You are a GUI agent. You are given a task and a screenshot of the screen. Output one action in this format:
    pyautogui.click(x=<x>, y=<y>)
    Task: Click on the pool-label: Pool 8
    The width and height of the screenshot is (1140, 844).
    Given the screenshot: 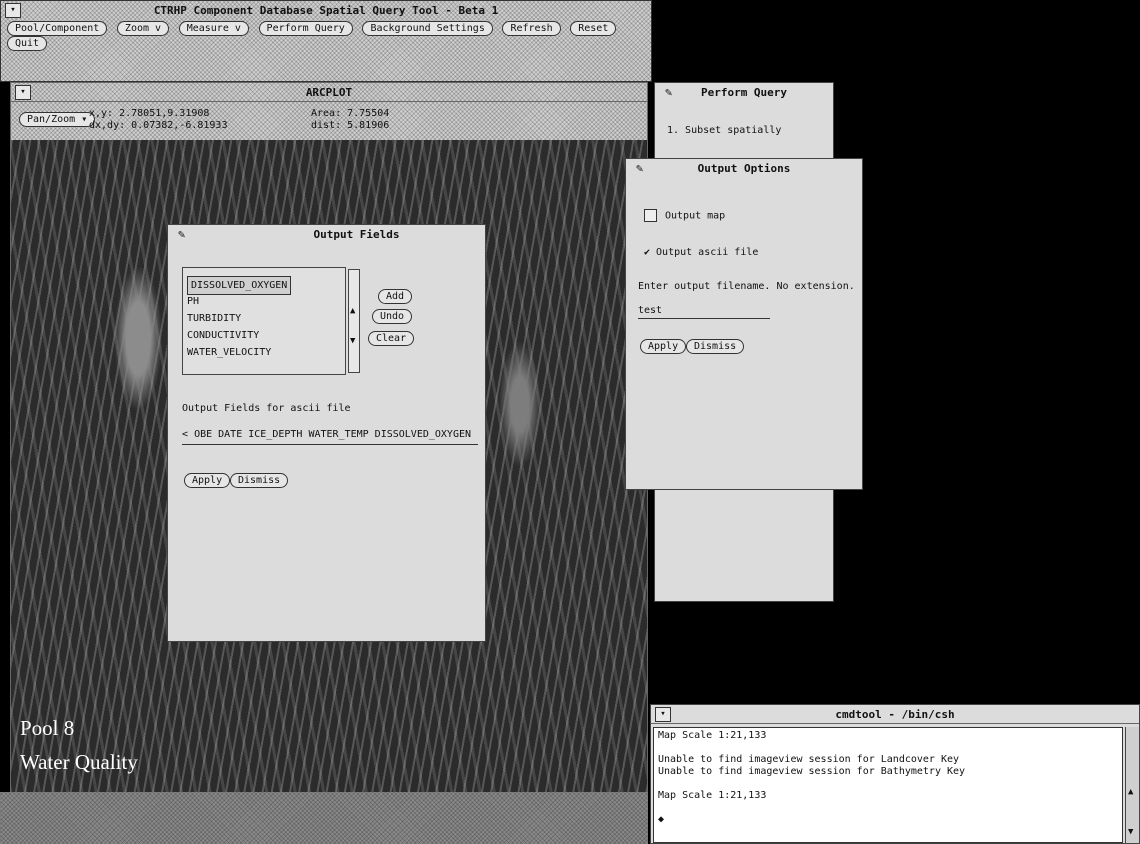 What is the action you would take?
    pyautogui.click(x=47, y=728)
    